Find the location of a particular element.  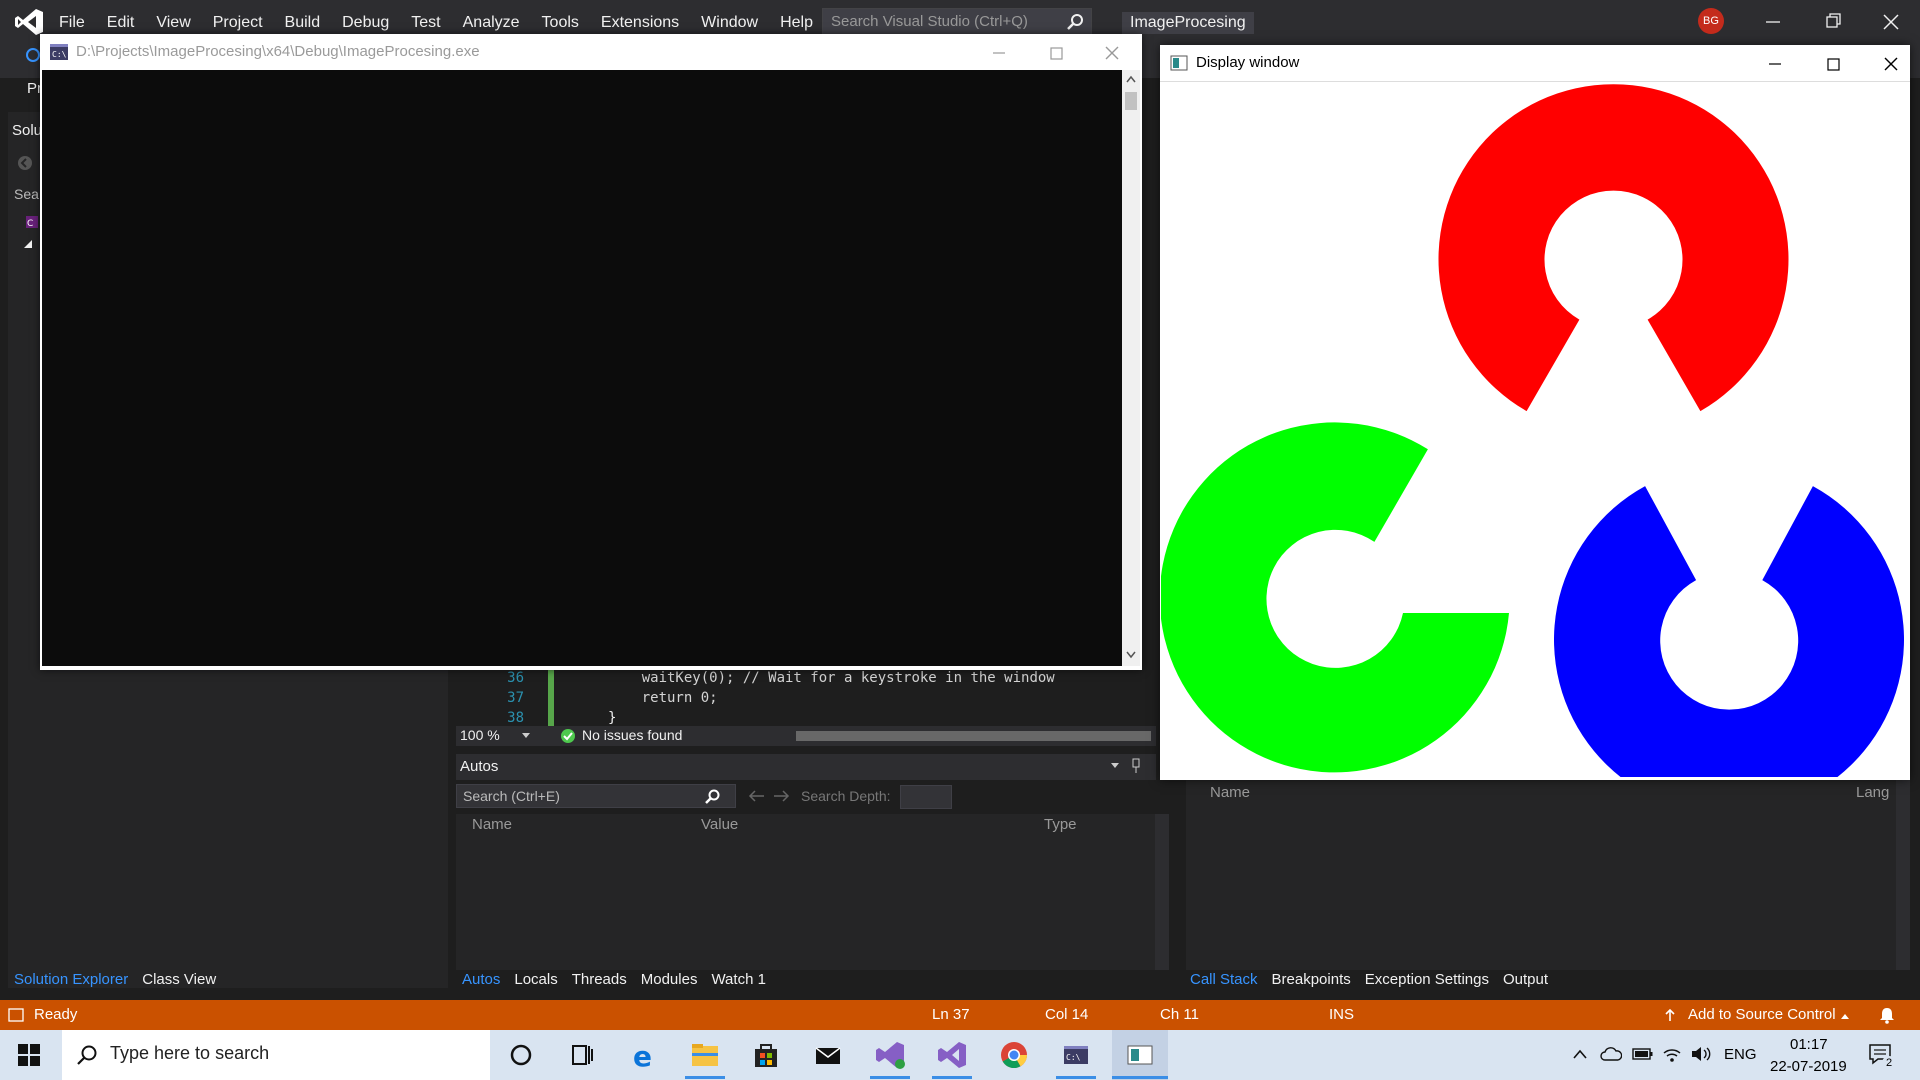

column-header-language: Lang is located at coordinates (1872, 792).